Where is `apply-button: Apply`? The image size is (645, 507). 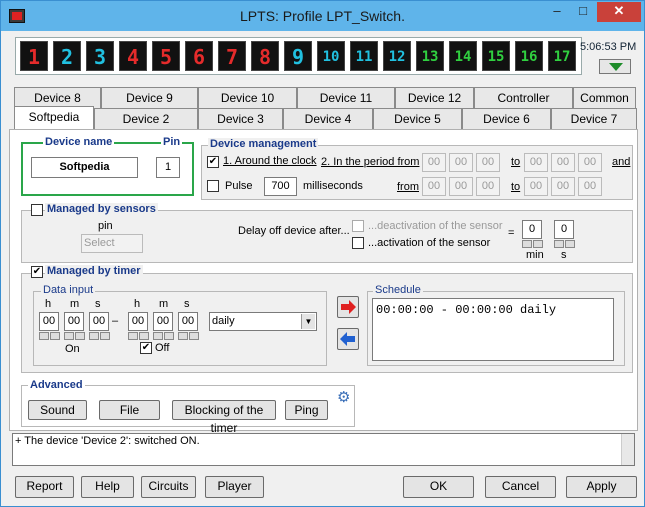 apply-button: Apply is located at coordinates (601, 487).